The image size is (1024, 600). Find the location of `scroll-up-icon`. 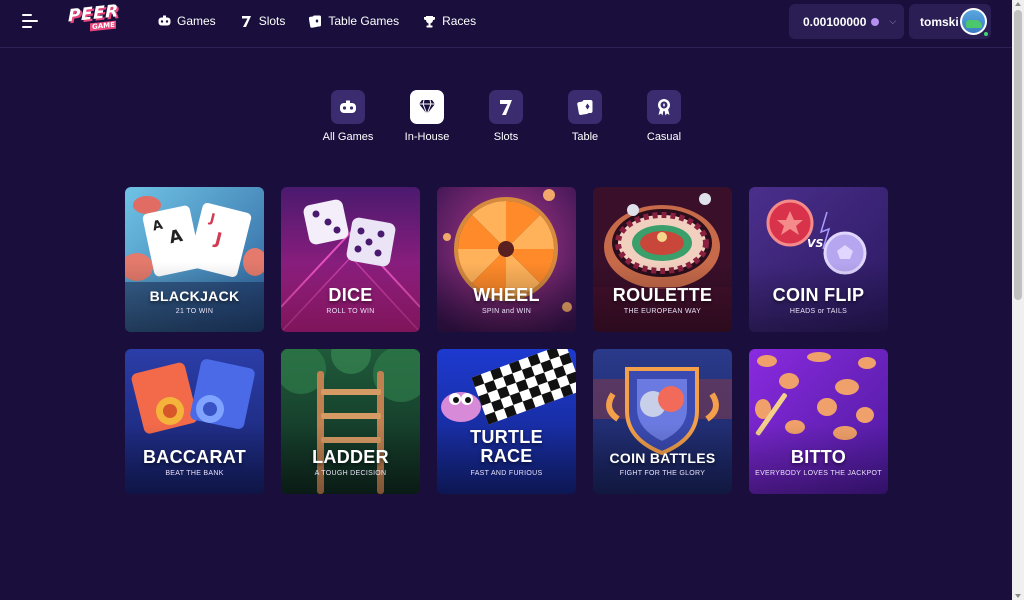

scroll-up-icon is located at coordinates (1018, 4).